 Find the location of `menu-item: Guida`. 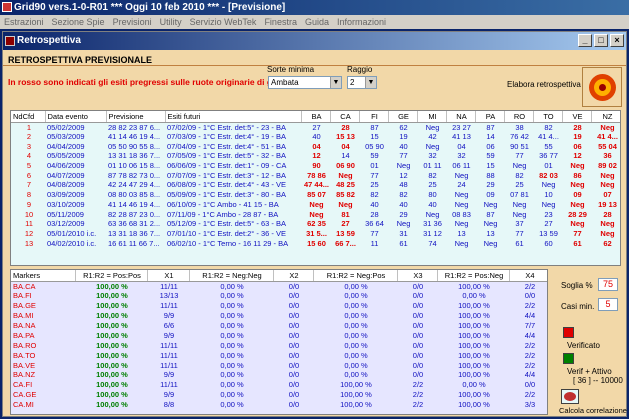

menu-item: Guida is located at coordinates (317, 22).